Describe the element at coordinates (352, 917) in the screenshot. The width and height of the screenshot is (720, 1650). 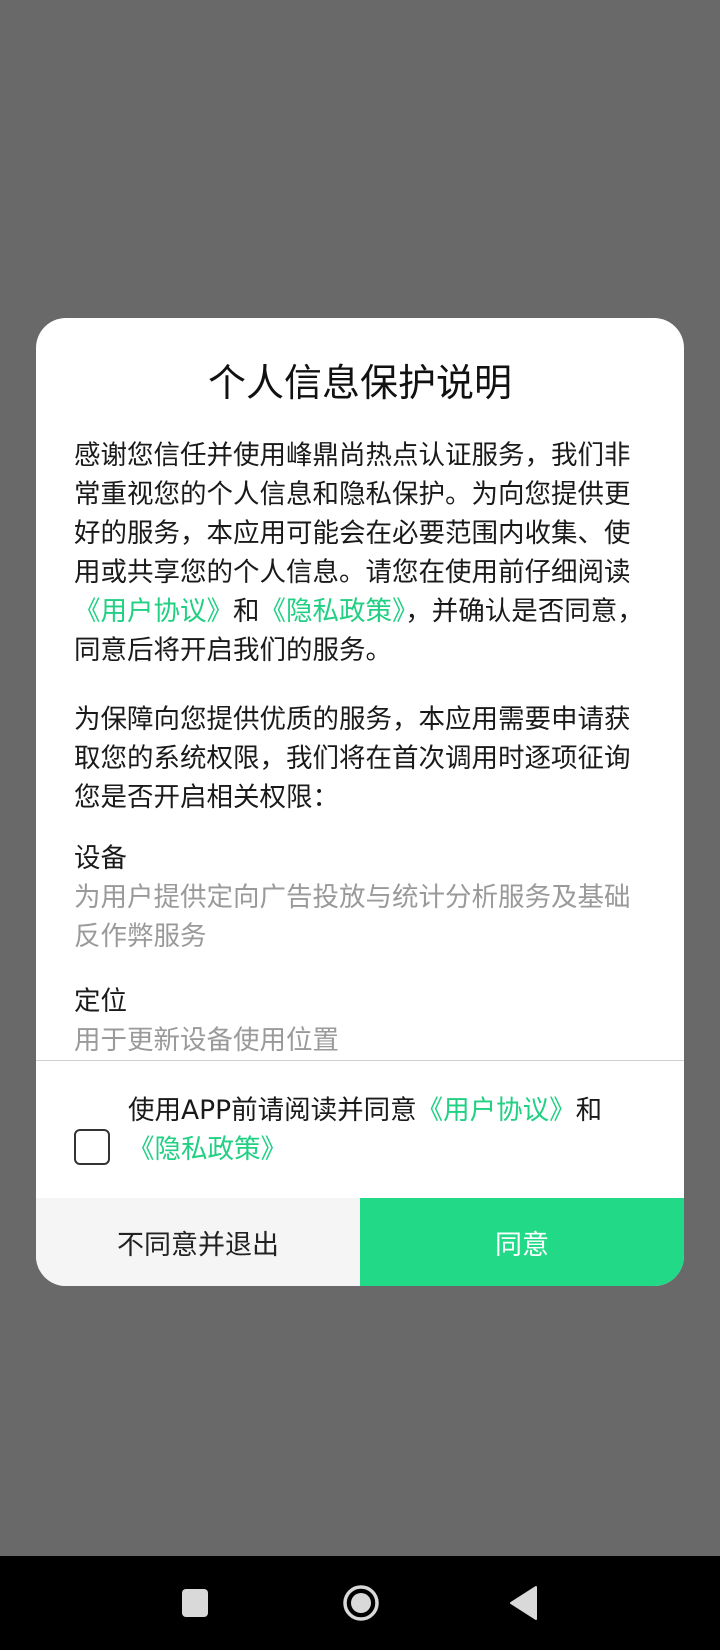
I see `permission-device-description: 为用户提供定向广告投放与统计分析服务及基础反作弊服务` at that location.